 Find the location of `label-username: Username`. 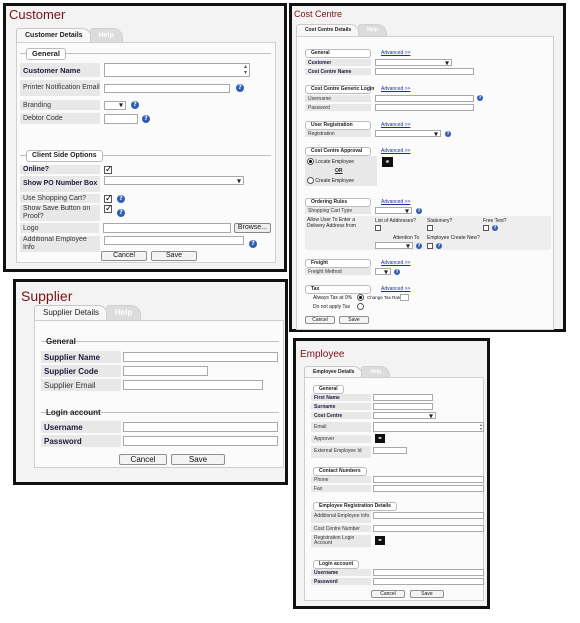

label-username: Username is located at coordinates (338, 98).